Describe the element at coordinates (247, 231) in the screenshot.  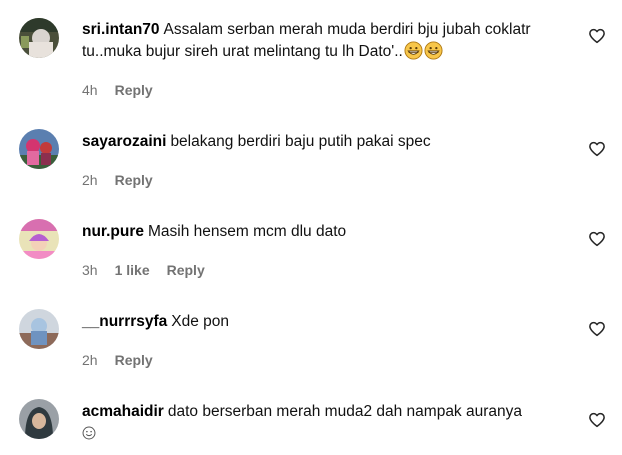
I see `comment-body: Masih hensem mcm dlu dato` at that location.